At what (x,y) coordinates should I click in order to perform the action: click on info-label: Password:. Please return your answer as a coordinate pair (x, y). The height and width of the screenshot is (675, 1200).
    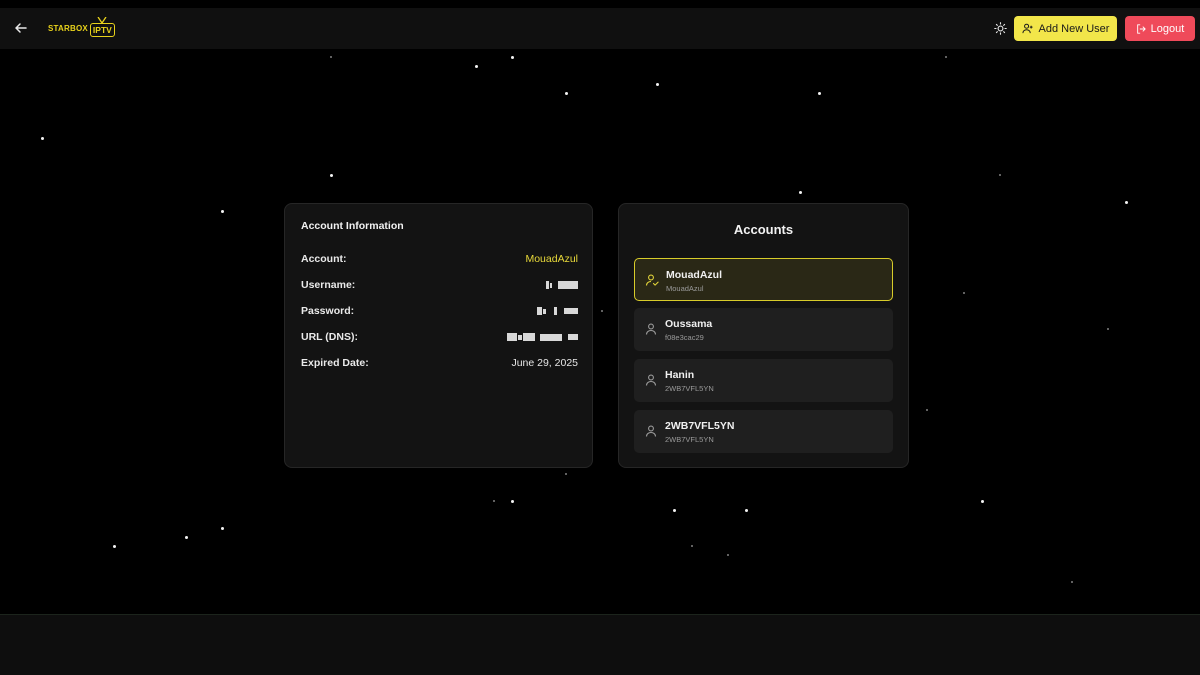
    Looking at the image, I should click on (328, 311).